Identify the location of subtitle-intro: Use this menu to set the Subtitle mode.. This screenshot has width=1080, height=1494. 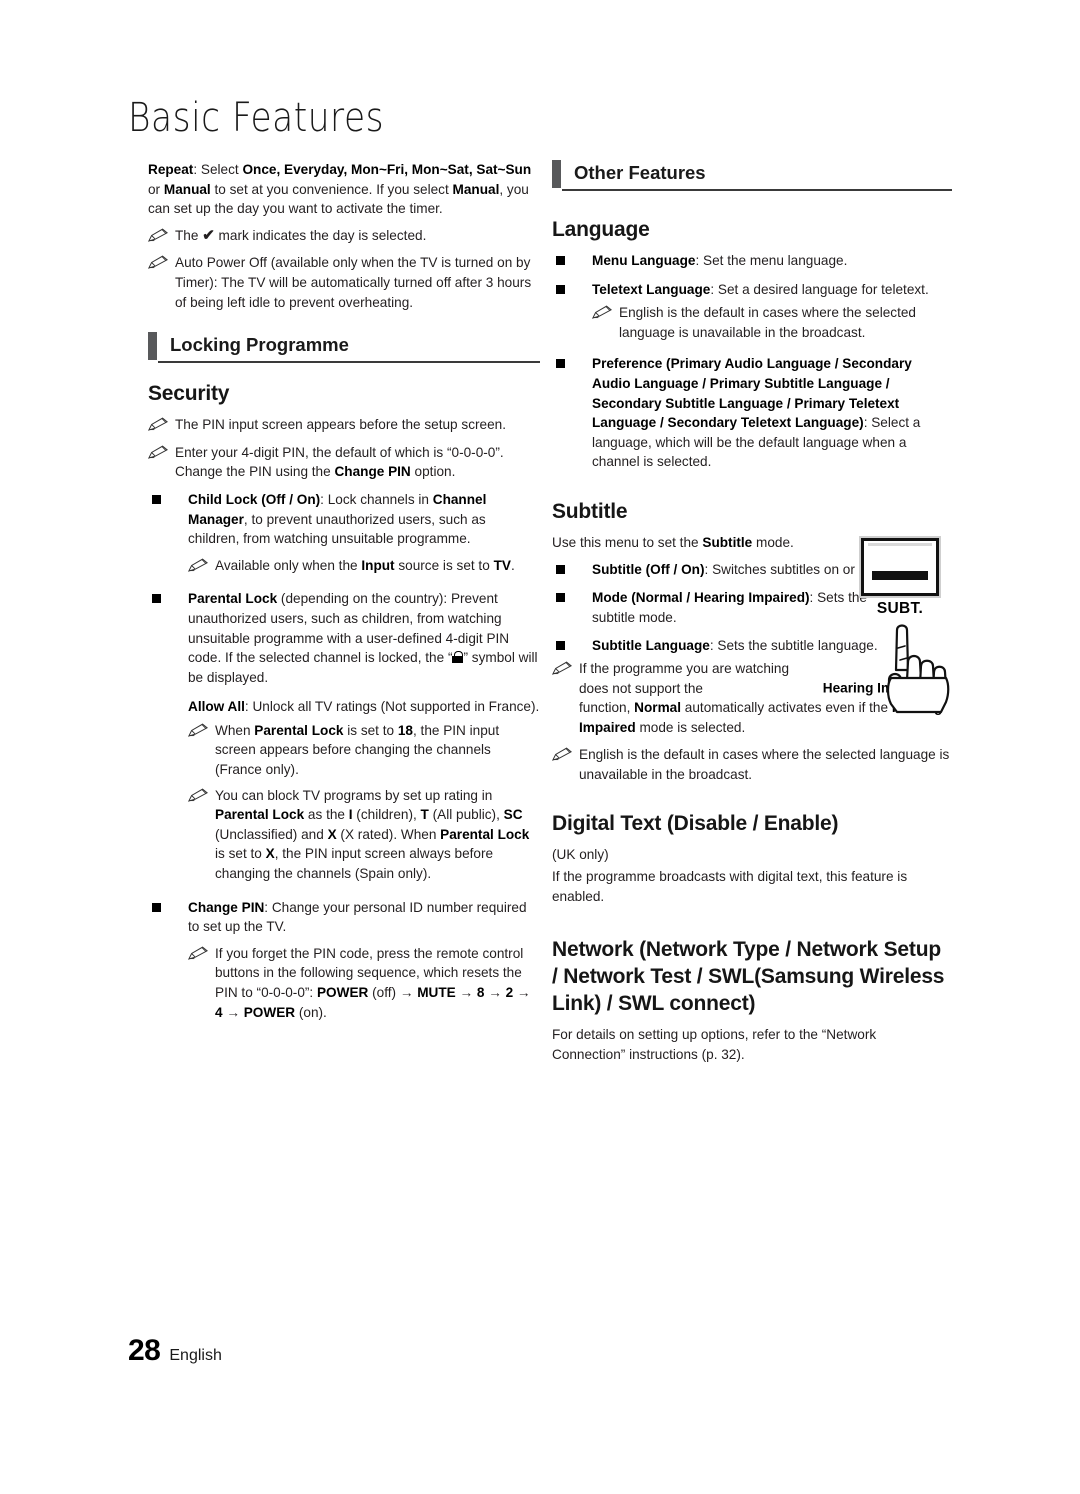
(673, 542).